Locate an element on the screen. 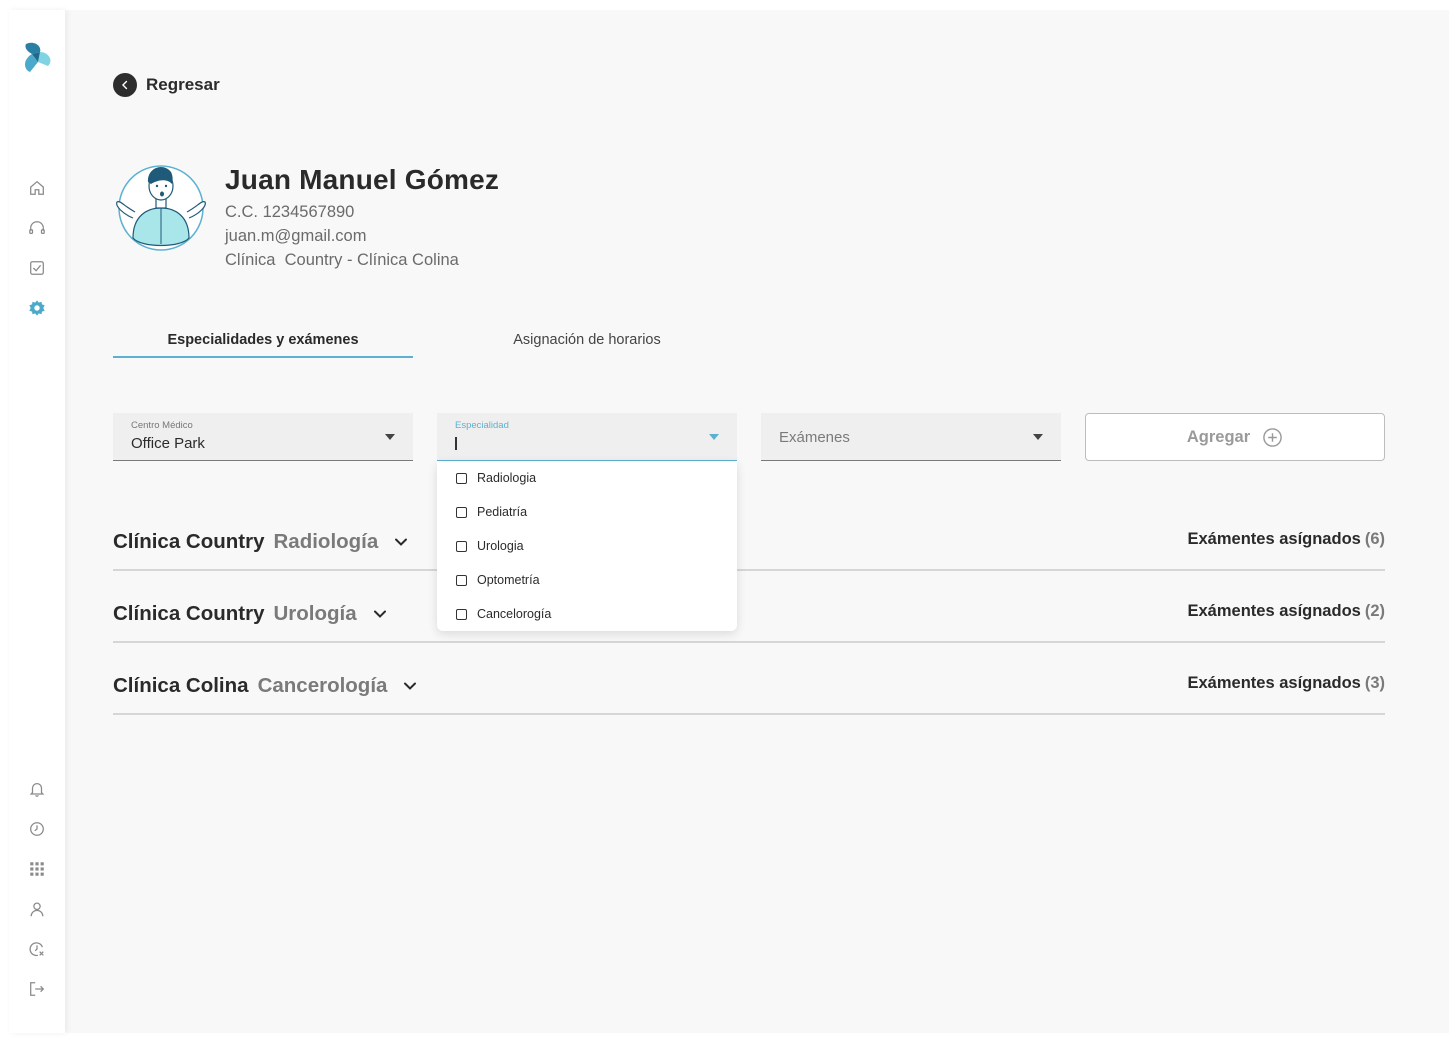 This screenshot has height=1043, width=1449. option-label: Cancelorogía is located at coordinates (514, 614).